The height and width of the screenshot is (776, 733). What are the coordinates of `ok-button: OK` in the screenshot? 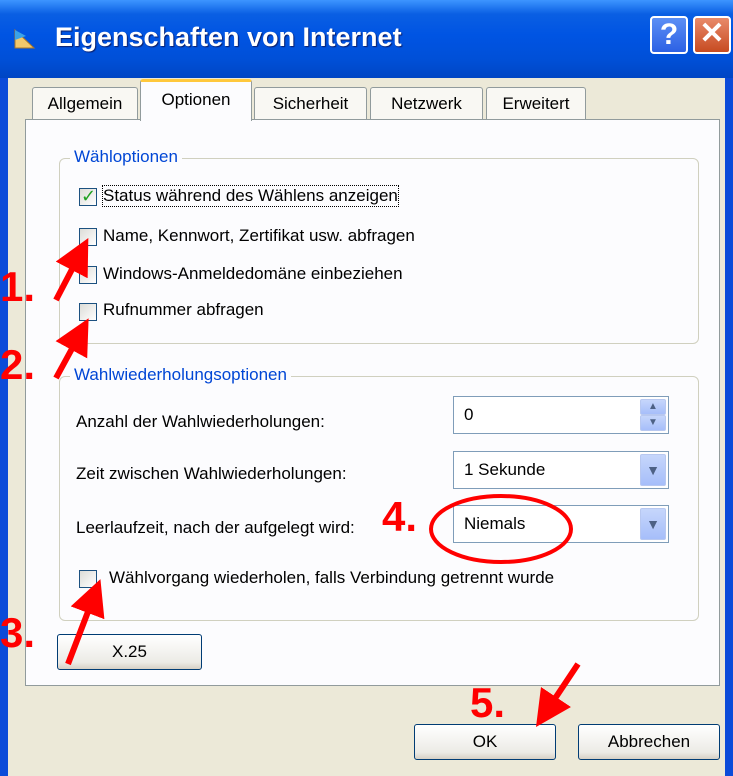 It's located at (485, 742).